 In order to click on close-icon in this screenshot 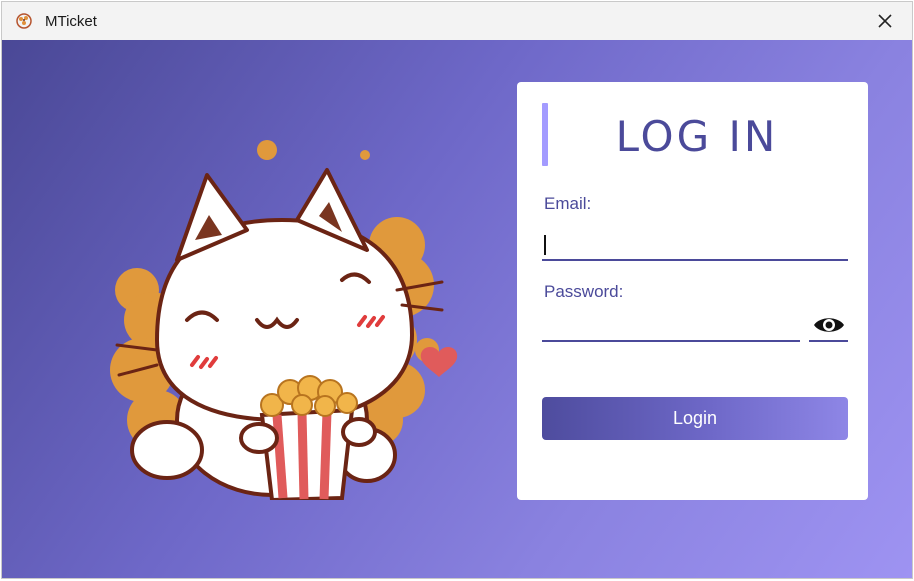, I will do `click(885, 21)`.